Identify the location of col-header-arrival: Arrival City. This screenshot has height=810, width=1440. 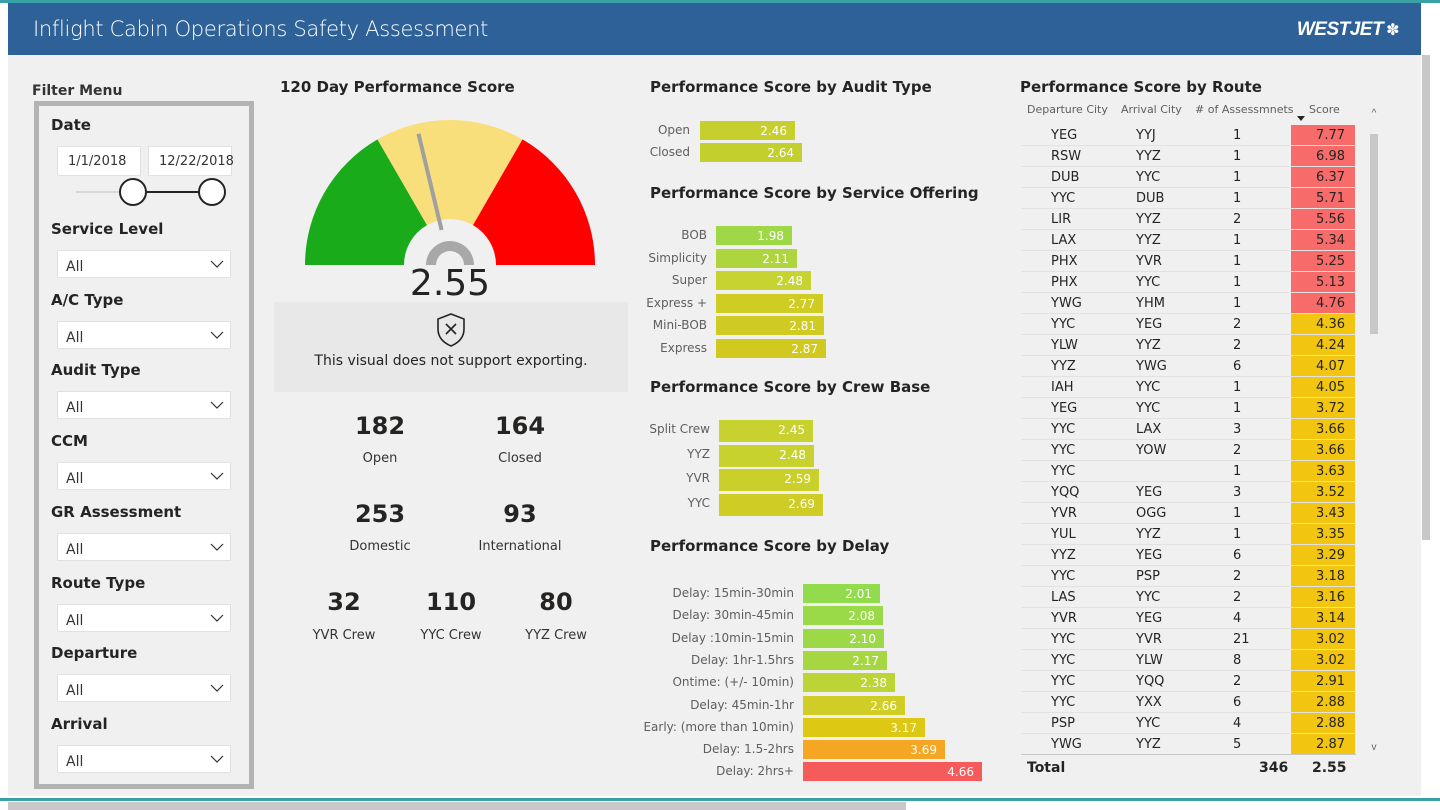
(1151, 109).